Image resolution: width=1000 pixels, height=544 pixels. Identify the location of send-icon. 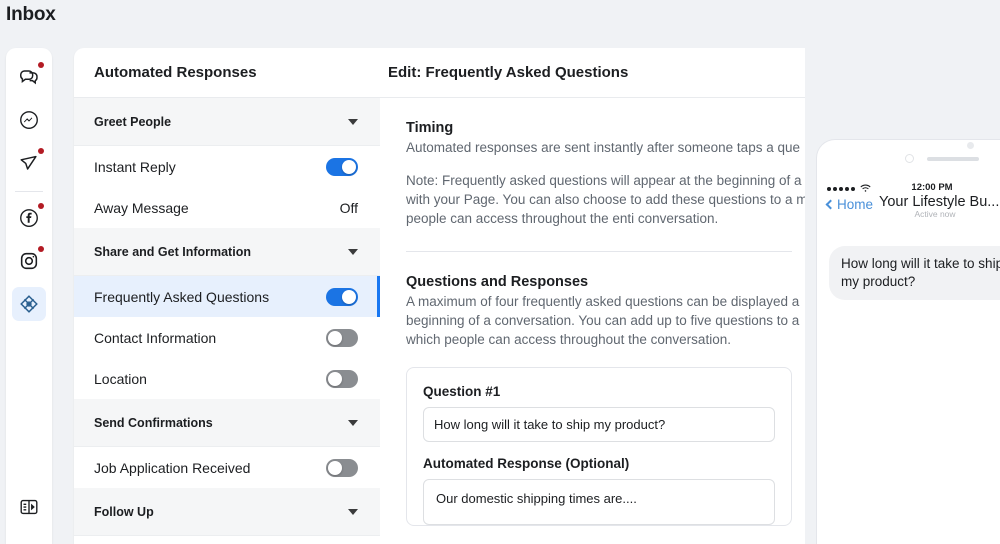
(29, 163).